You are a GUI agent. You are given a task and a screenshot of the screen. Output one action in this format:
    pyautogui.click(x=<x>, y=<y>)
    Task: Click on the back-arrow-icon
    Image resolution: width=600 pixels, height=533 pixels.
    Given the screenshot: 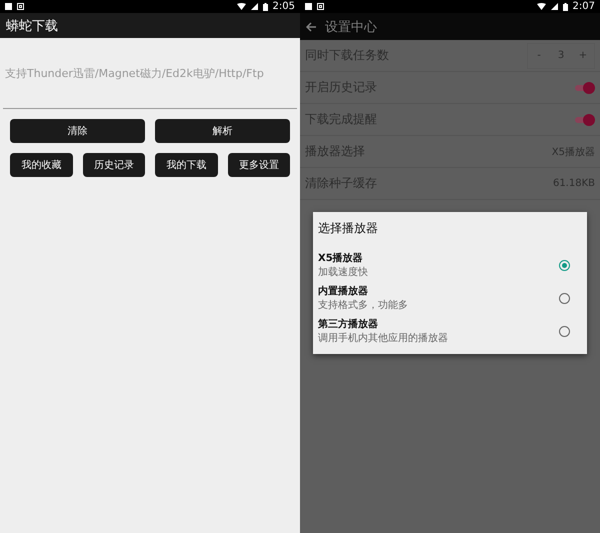 What is the action you would take?
    pyautogui.click(x=311, y=27)
    